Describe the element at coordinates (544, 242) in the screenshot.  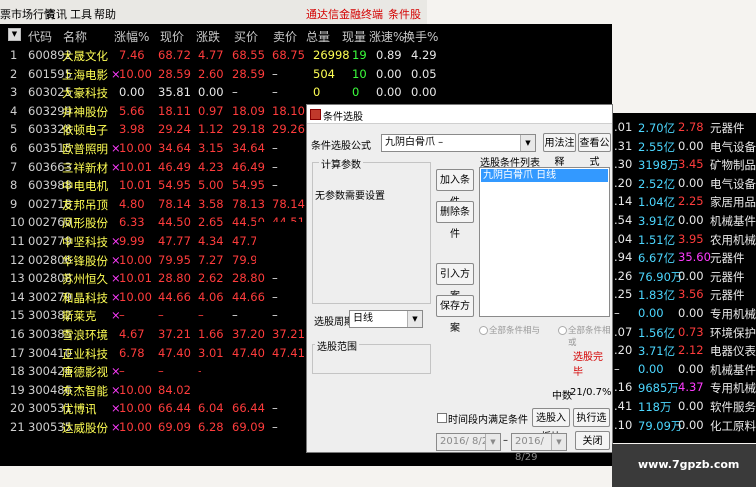
I see `condition-list: 九阴白骨爪 日线` at that location.